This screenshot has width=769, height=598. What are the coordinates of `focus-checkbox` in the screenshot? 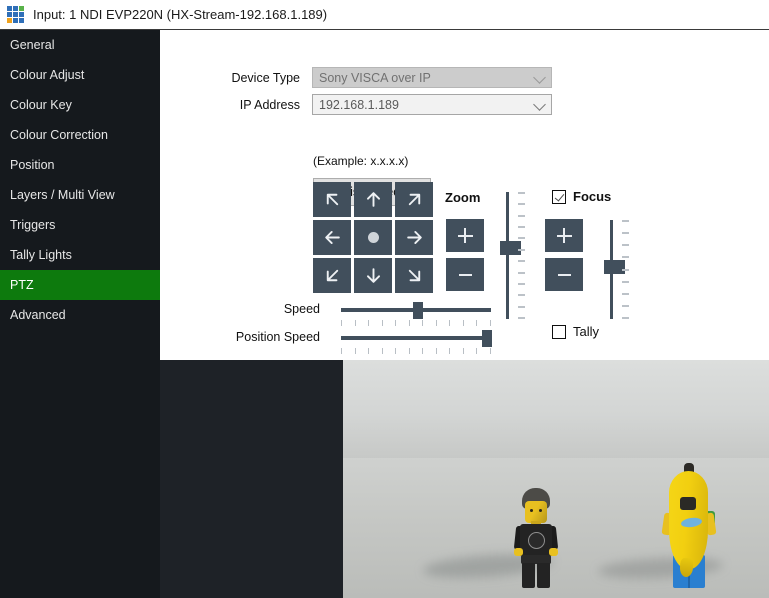 It's located at (559, 196).